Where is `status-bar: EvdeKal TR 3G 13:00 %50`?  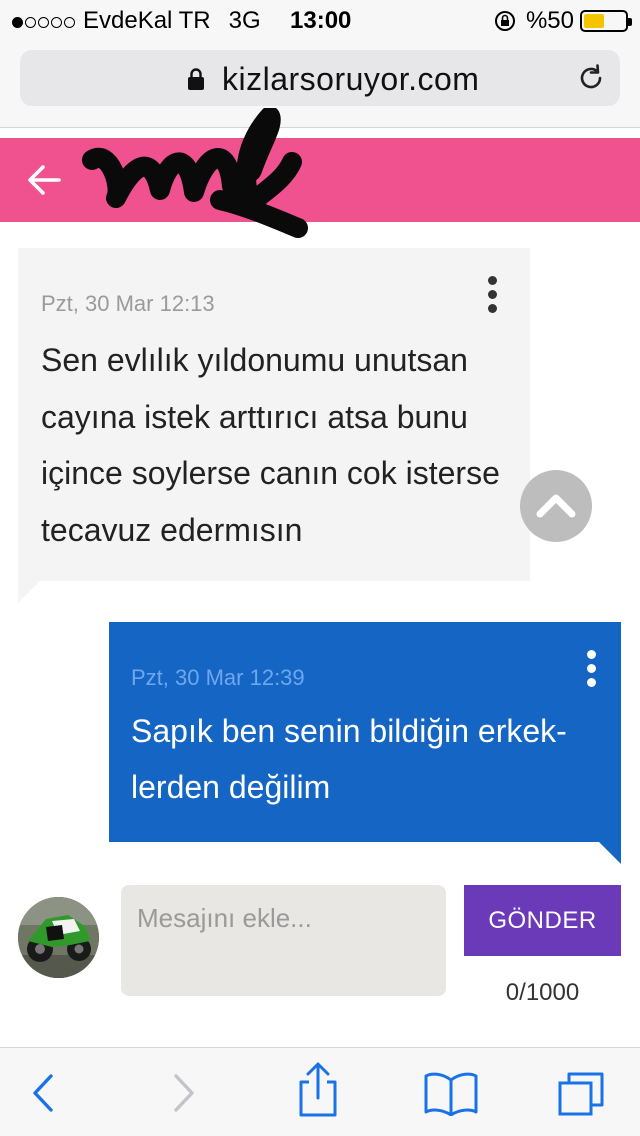 status-bar: EvdeKal TR 3G 13:00 %50 is located at coordinates (320, 20).